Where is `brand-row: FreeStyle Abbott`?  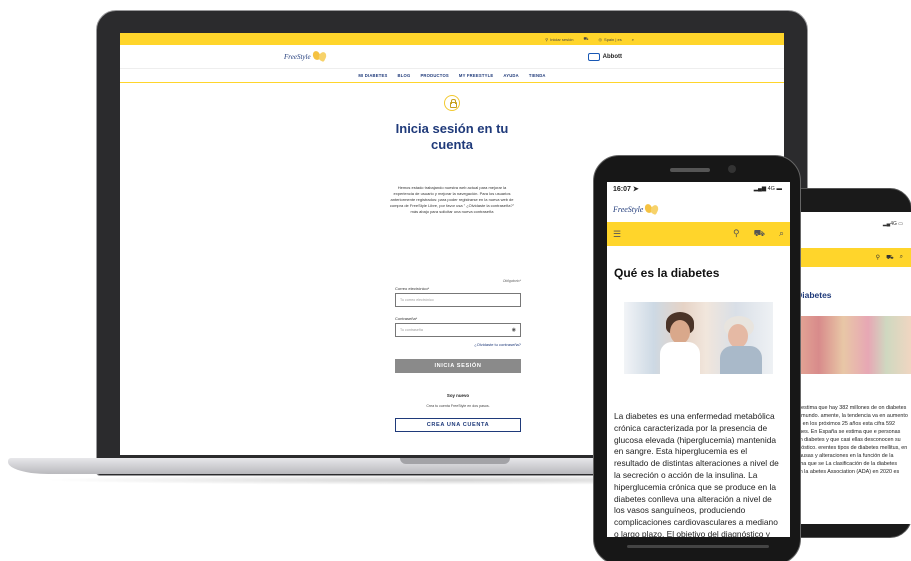 brand-row: FreeStyle Abbott is located at coordinates (452, 57).